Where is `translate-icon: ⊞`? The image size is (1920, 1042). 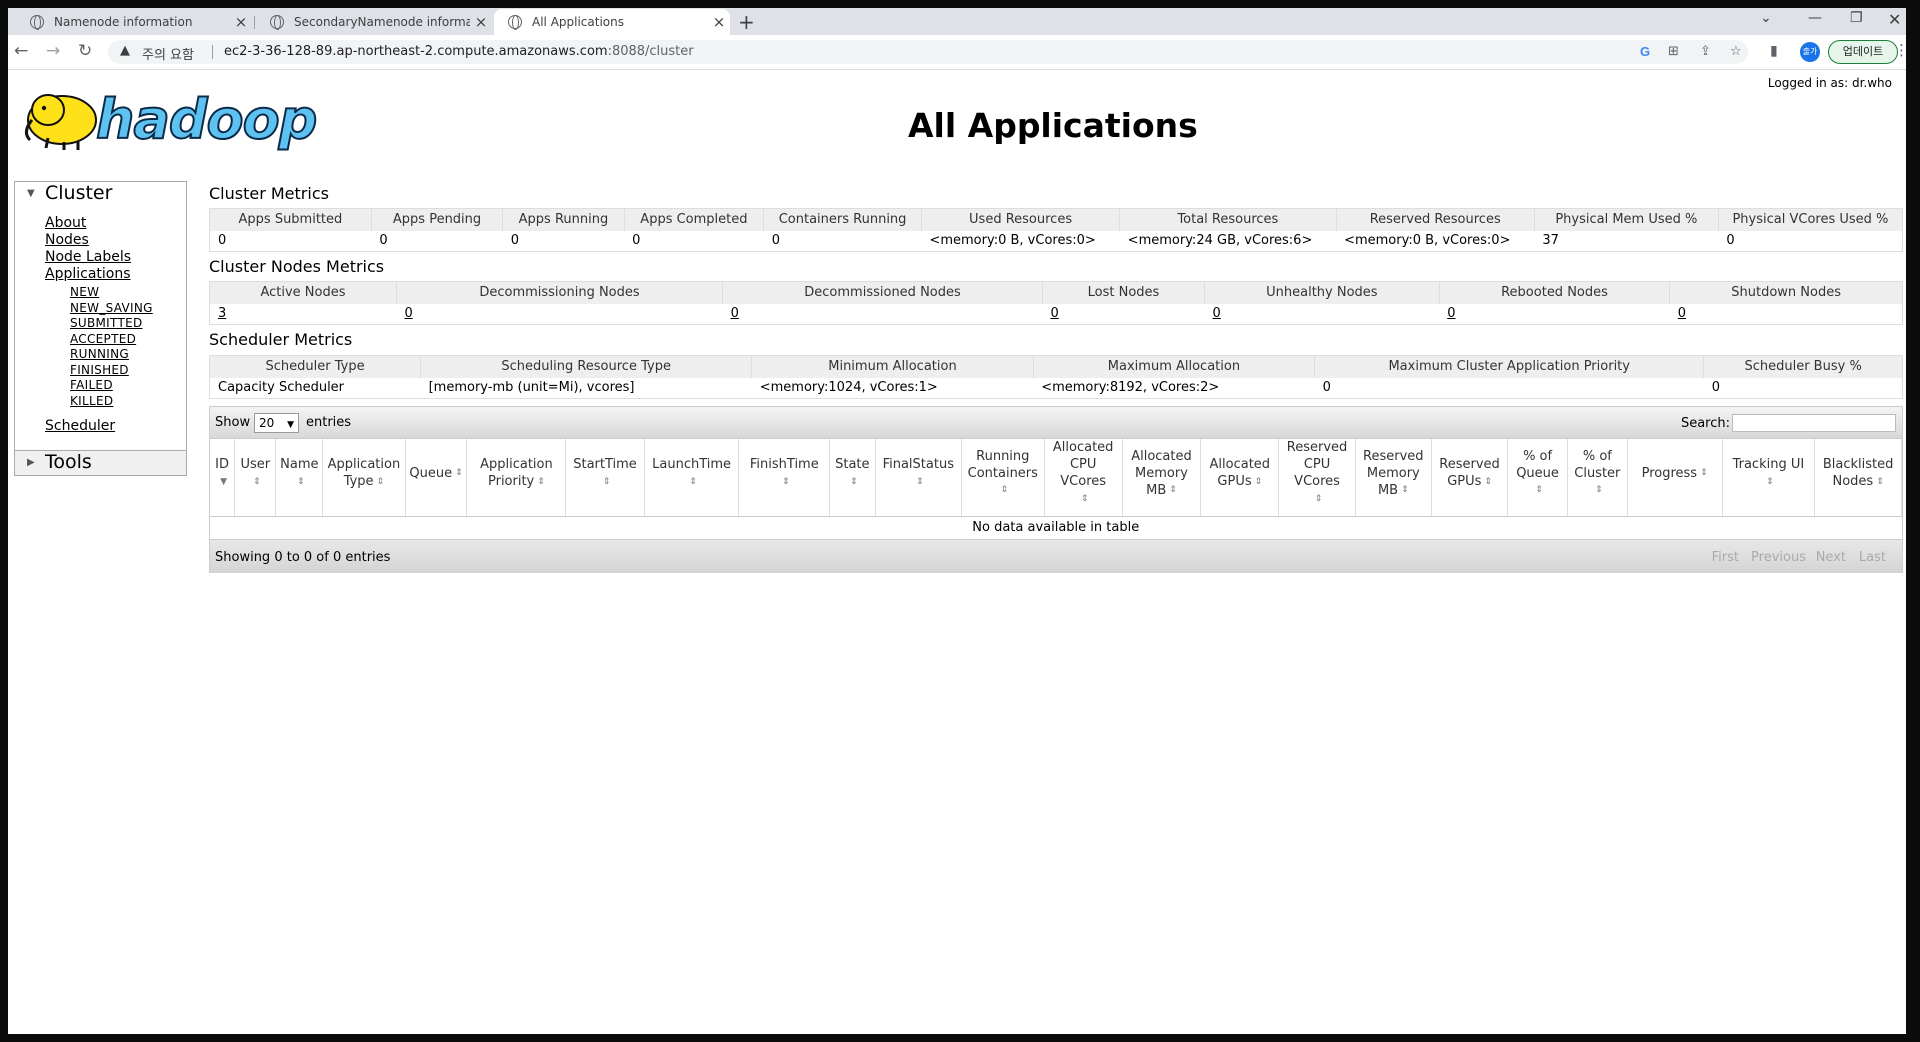 translate-icon: ⊞ is located at coordinates (1673, 51).